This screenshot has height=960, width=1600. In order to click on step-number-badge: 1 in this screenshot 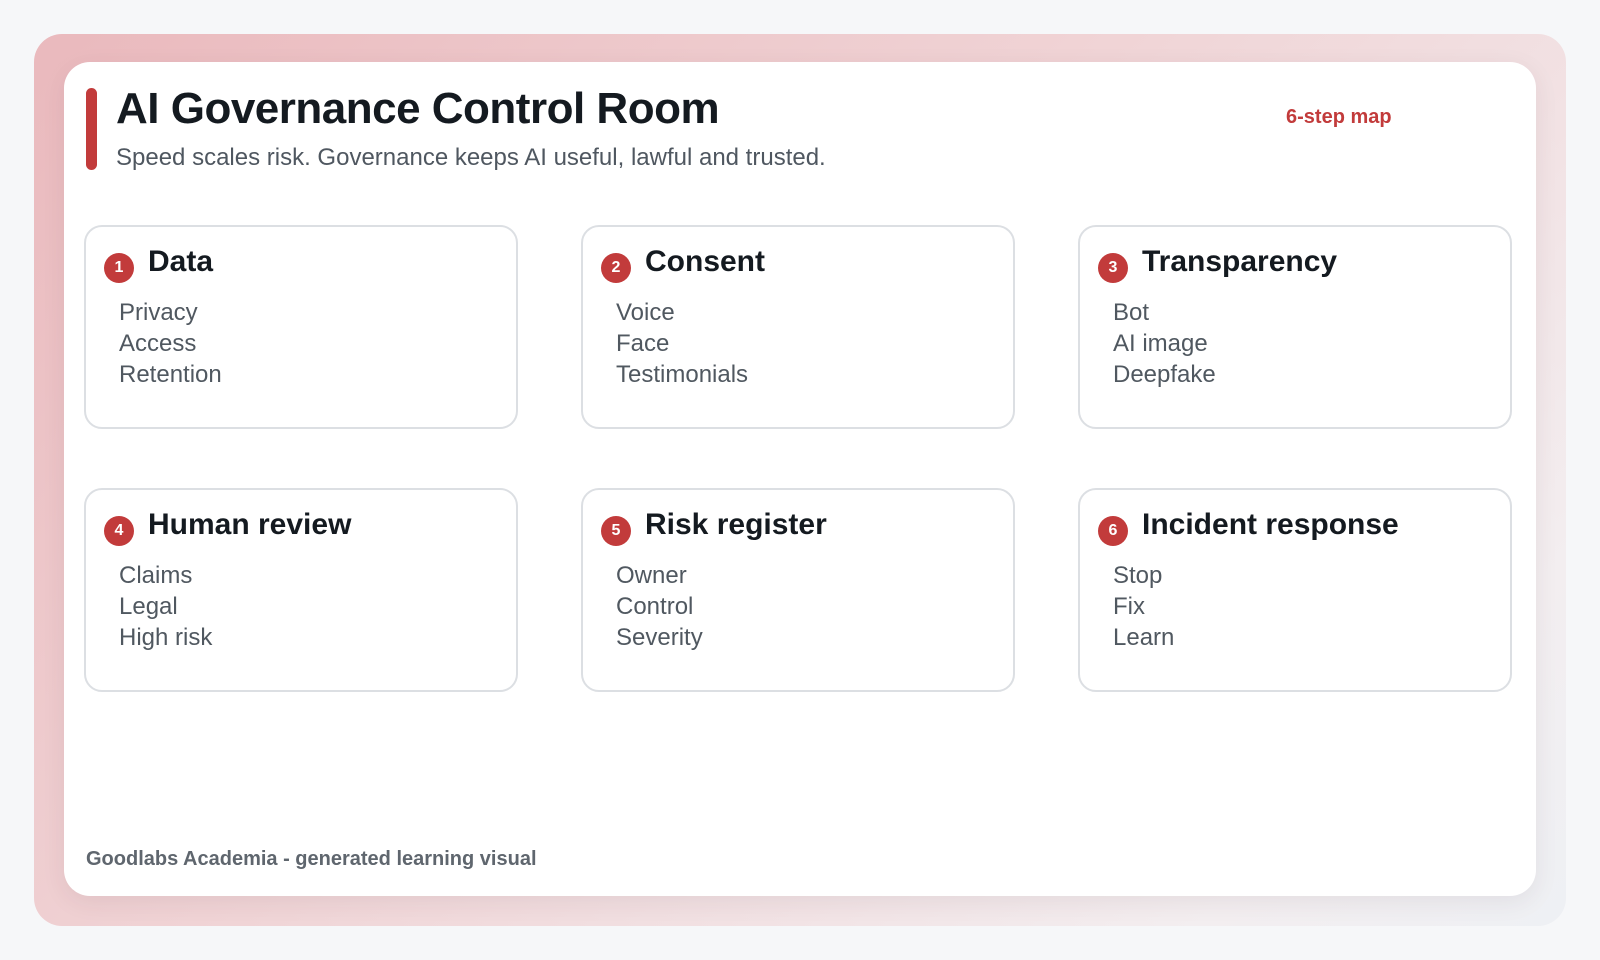, I will do `click(119, 268)`.